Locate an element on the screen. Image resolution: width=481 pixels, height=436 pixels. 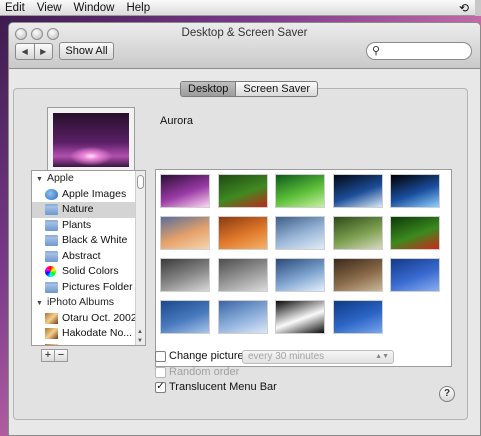
source-item-pictures-folder: Pictures Folder is located at coordinates (88, 288).